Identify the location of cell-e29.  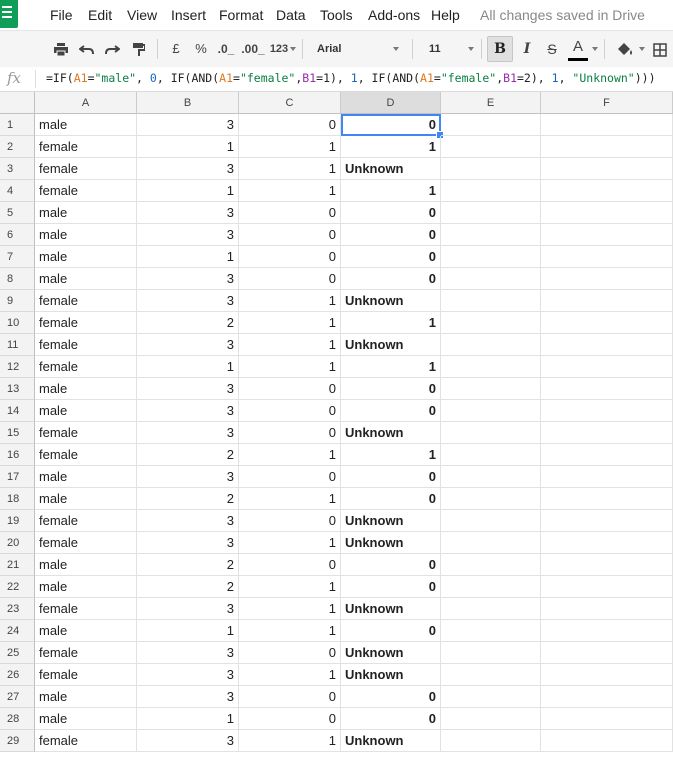
(491, 741).